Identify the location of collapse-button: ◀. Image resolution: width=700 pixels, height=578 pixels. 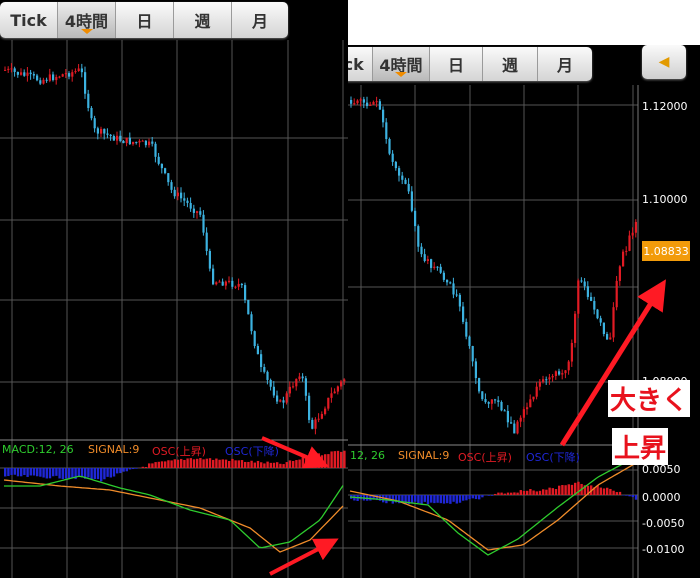
(664, 62).